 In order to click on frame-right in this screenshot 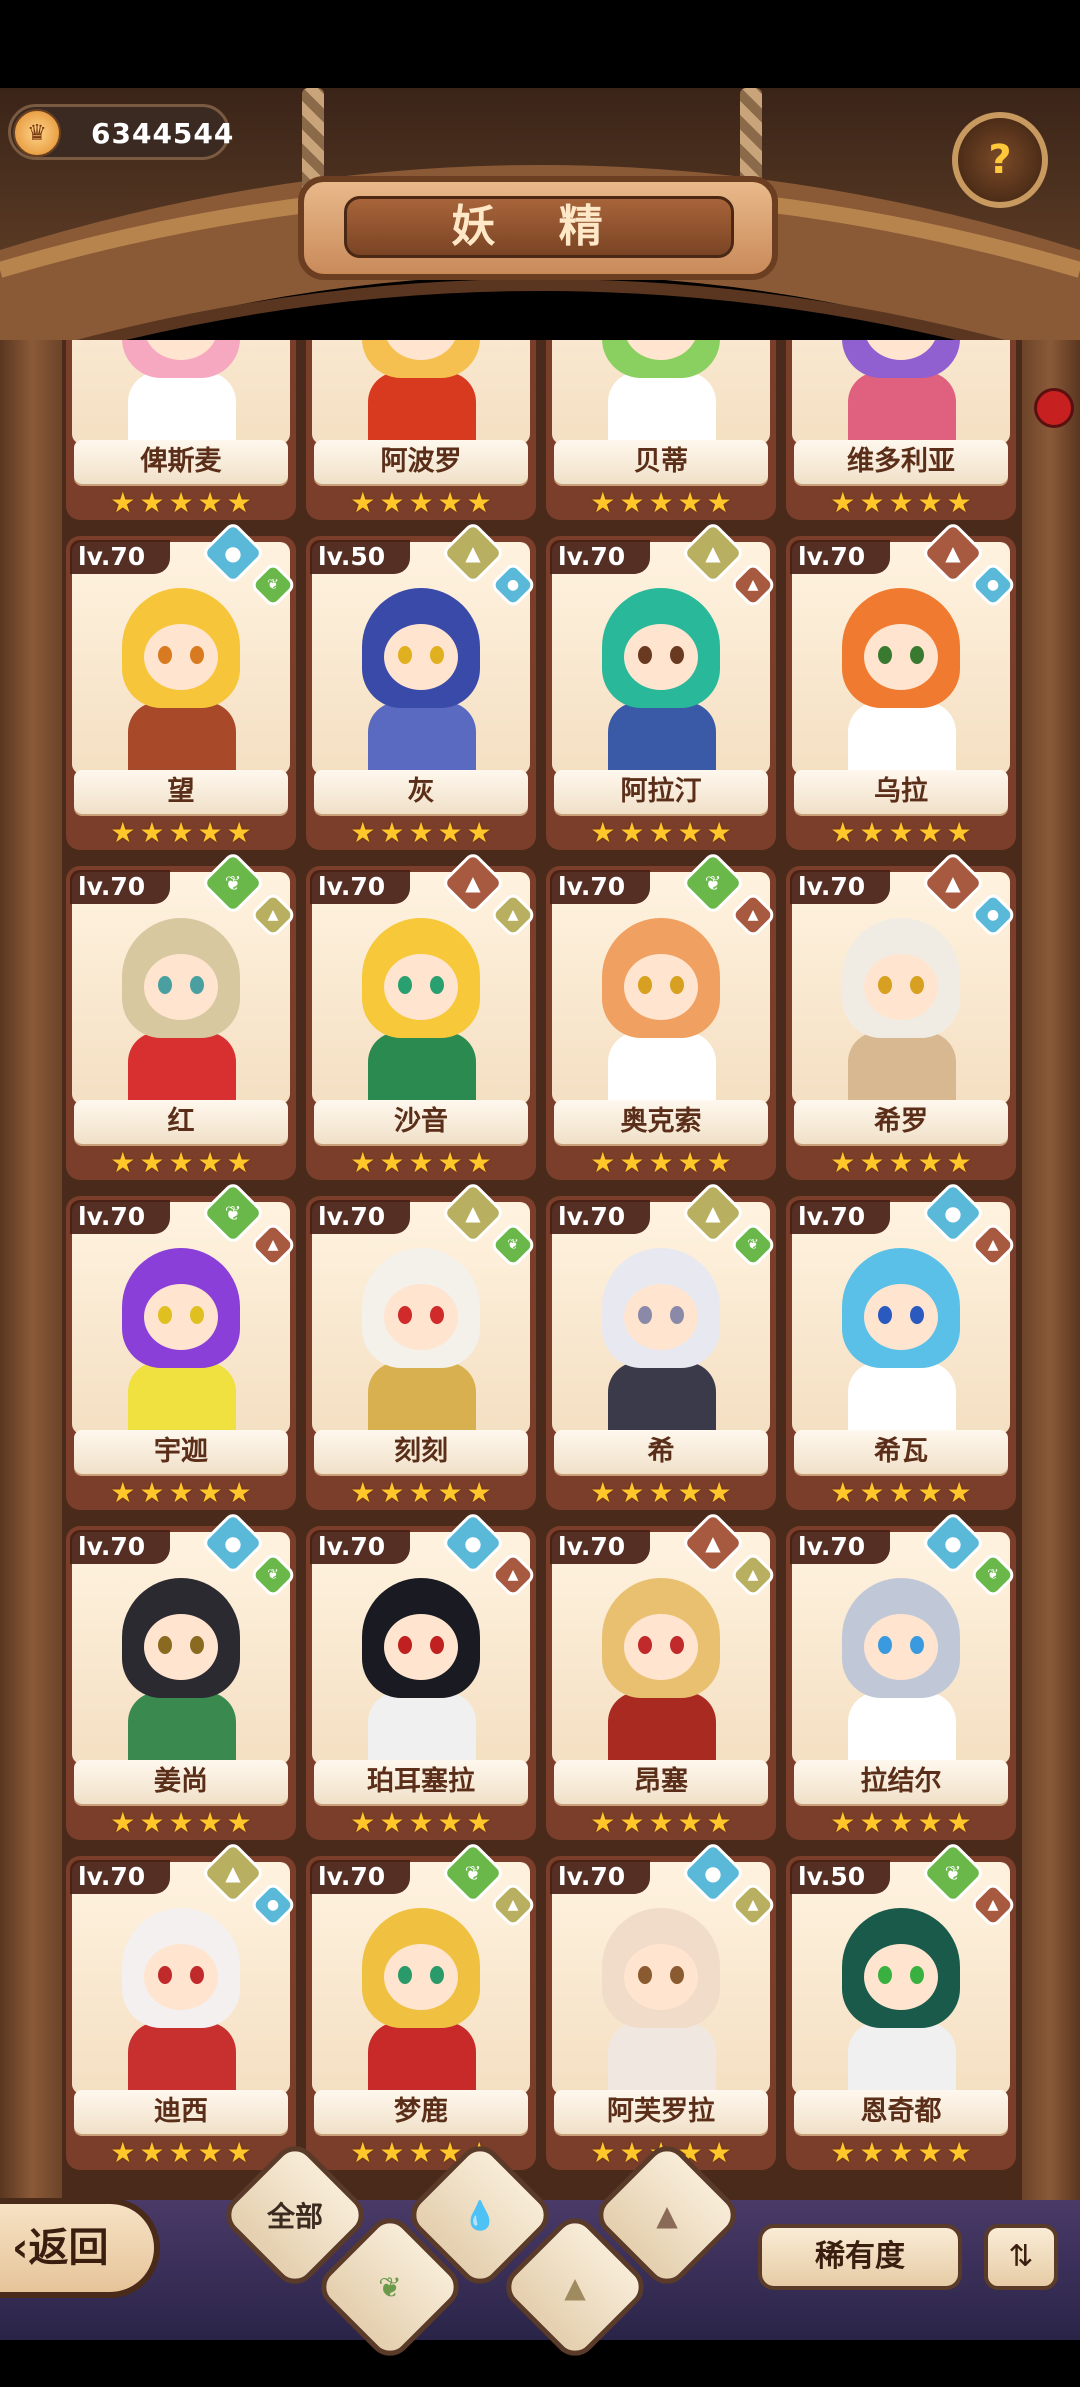, I will do `click(1050, 1270)`.